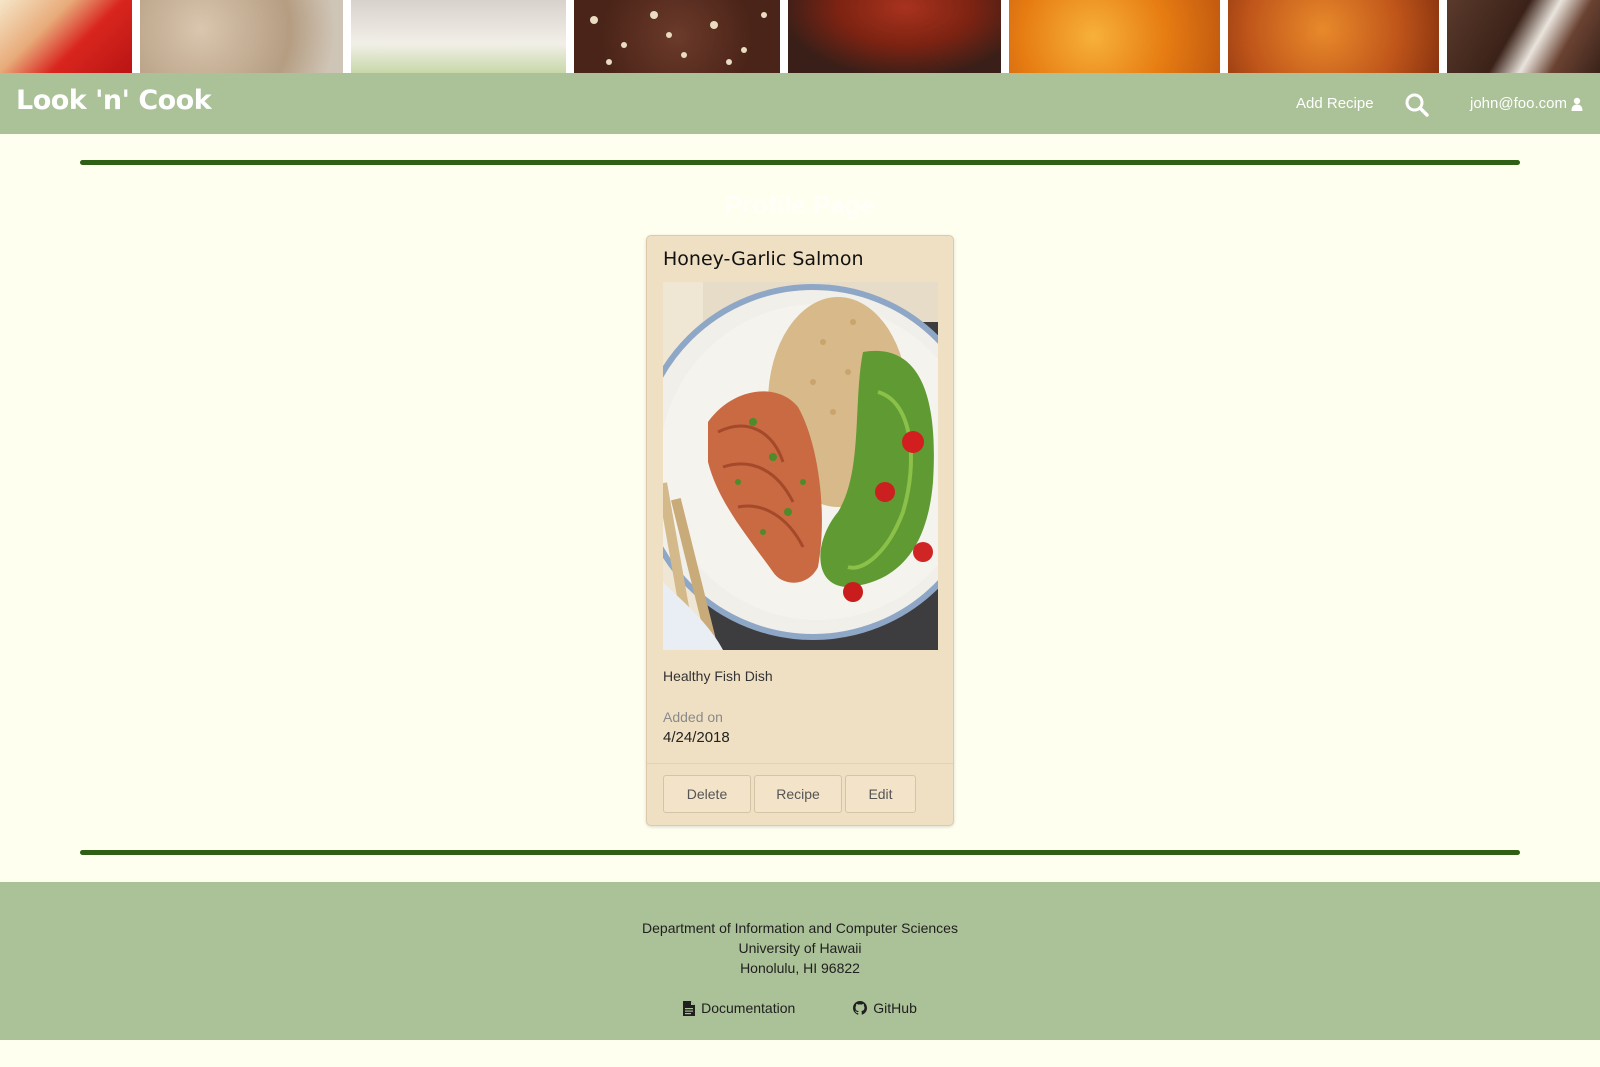 The image size is (1600, 1067). Describe the element at coordinates (689, 1008) in the screenshot. I see `document-icon` at that location.